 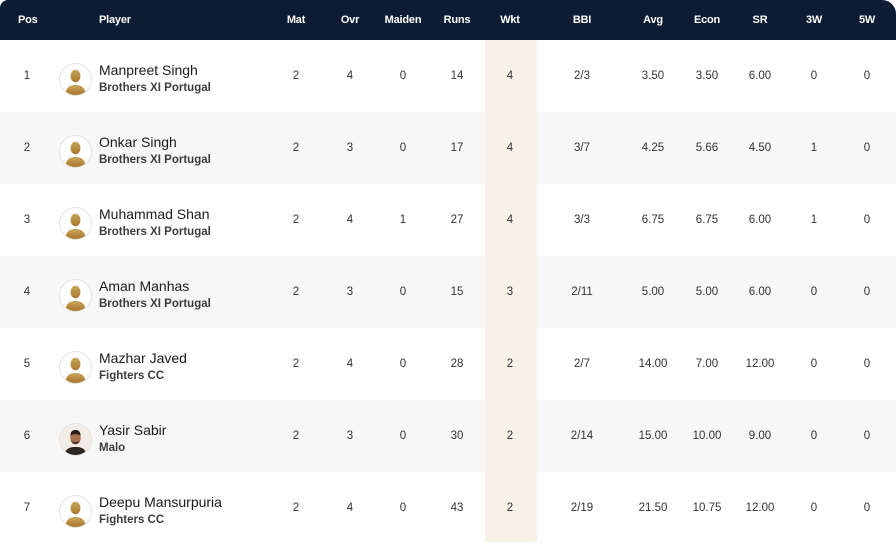 What do you see at coordinates (350, 20) in the screenshot?
I see `col-header-ovr: Ovr` at bounding box center [350, 20].